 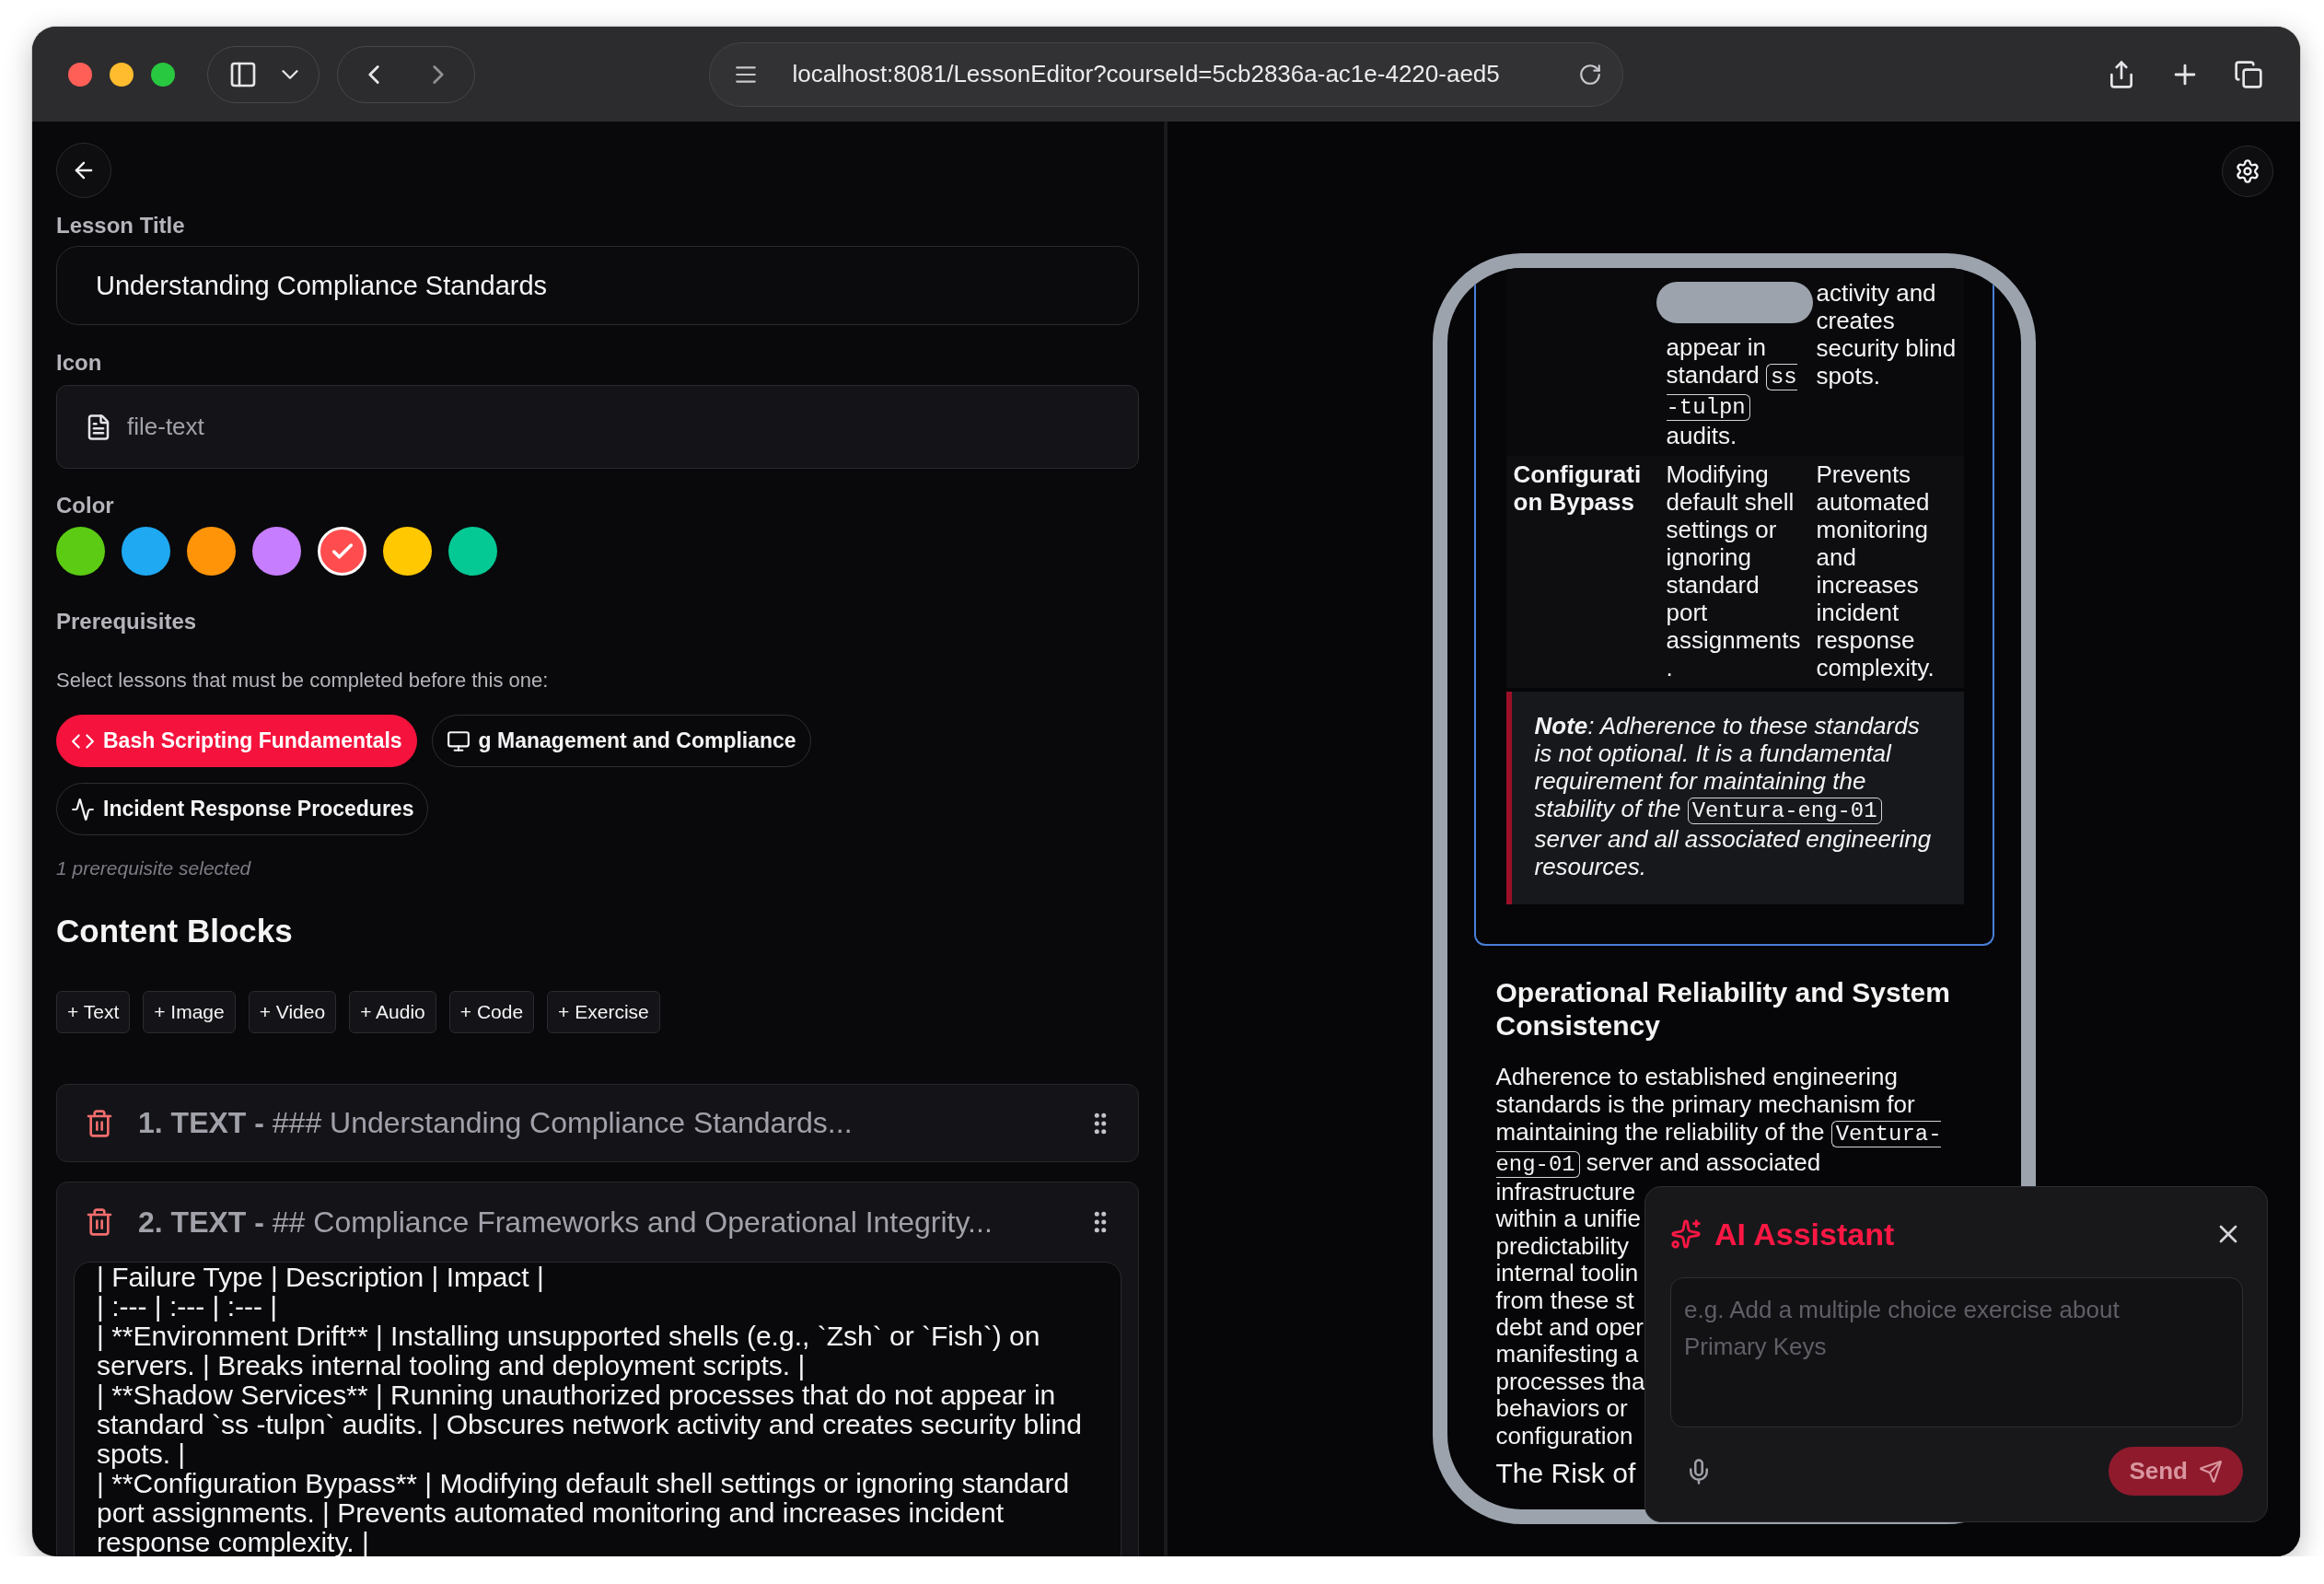 What do you see at coordinates (122, 74) in the screenshot?
I see `minimize-window-button` at bounding box center [122, 74].